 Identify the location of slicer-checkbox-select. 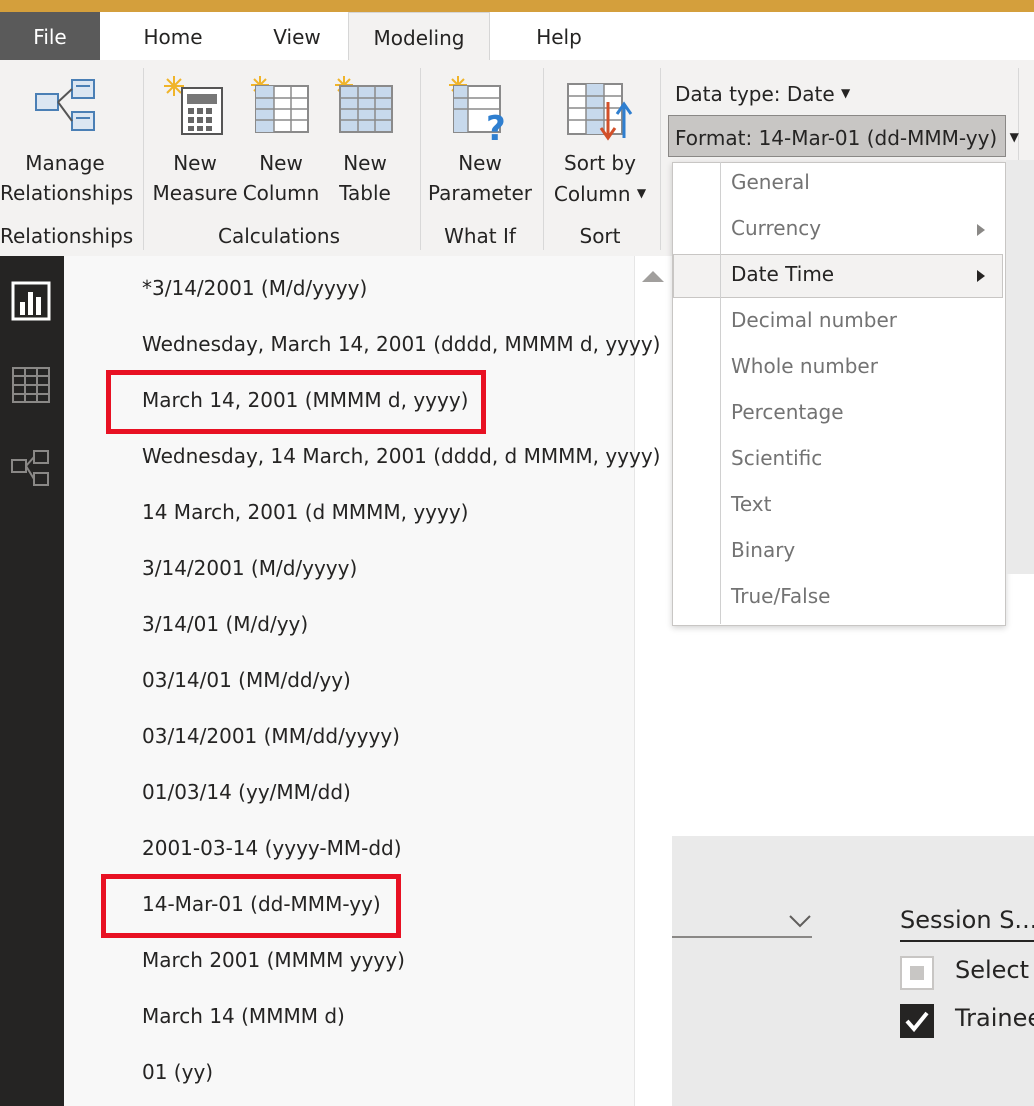
(917, 973).